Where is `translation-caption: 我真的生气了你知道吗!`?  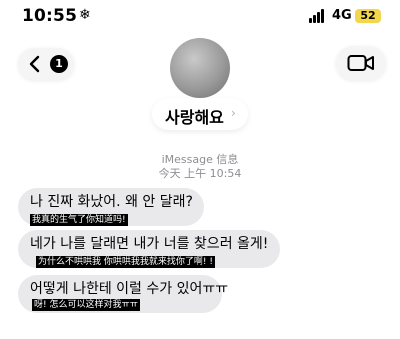
translation-caption: 我真的生气了你知道吗! is located at coordinates (79, 220).